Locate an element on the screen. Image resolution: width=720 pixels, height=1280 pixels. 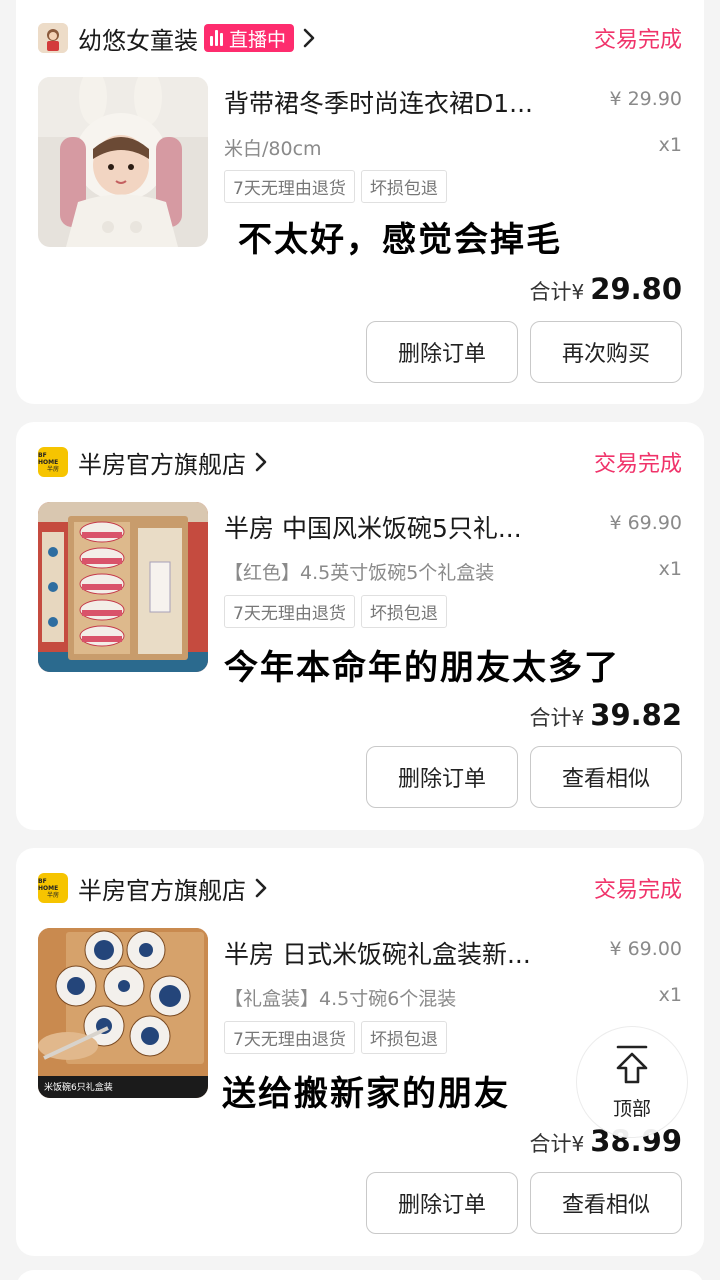
image-caption: 米饭碗6只礼盒装 is located at coordinates (78, 1087).